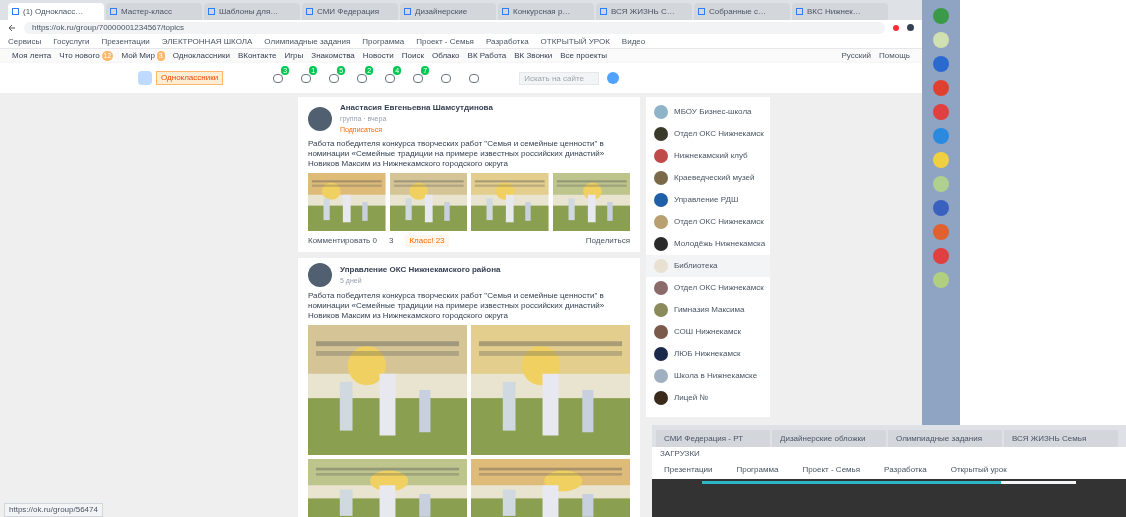 Image resolution: width=1126 pixels, height=517 pixels. I want to click on group-name: СОШ Нижнекамск, so click(707, 332).